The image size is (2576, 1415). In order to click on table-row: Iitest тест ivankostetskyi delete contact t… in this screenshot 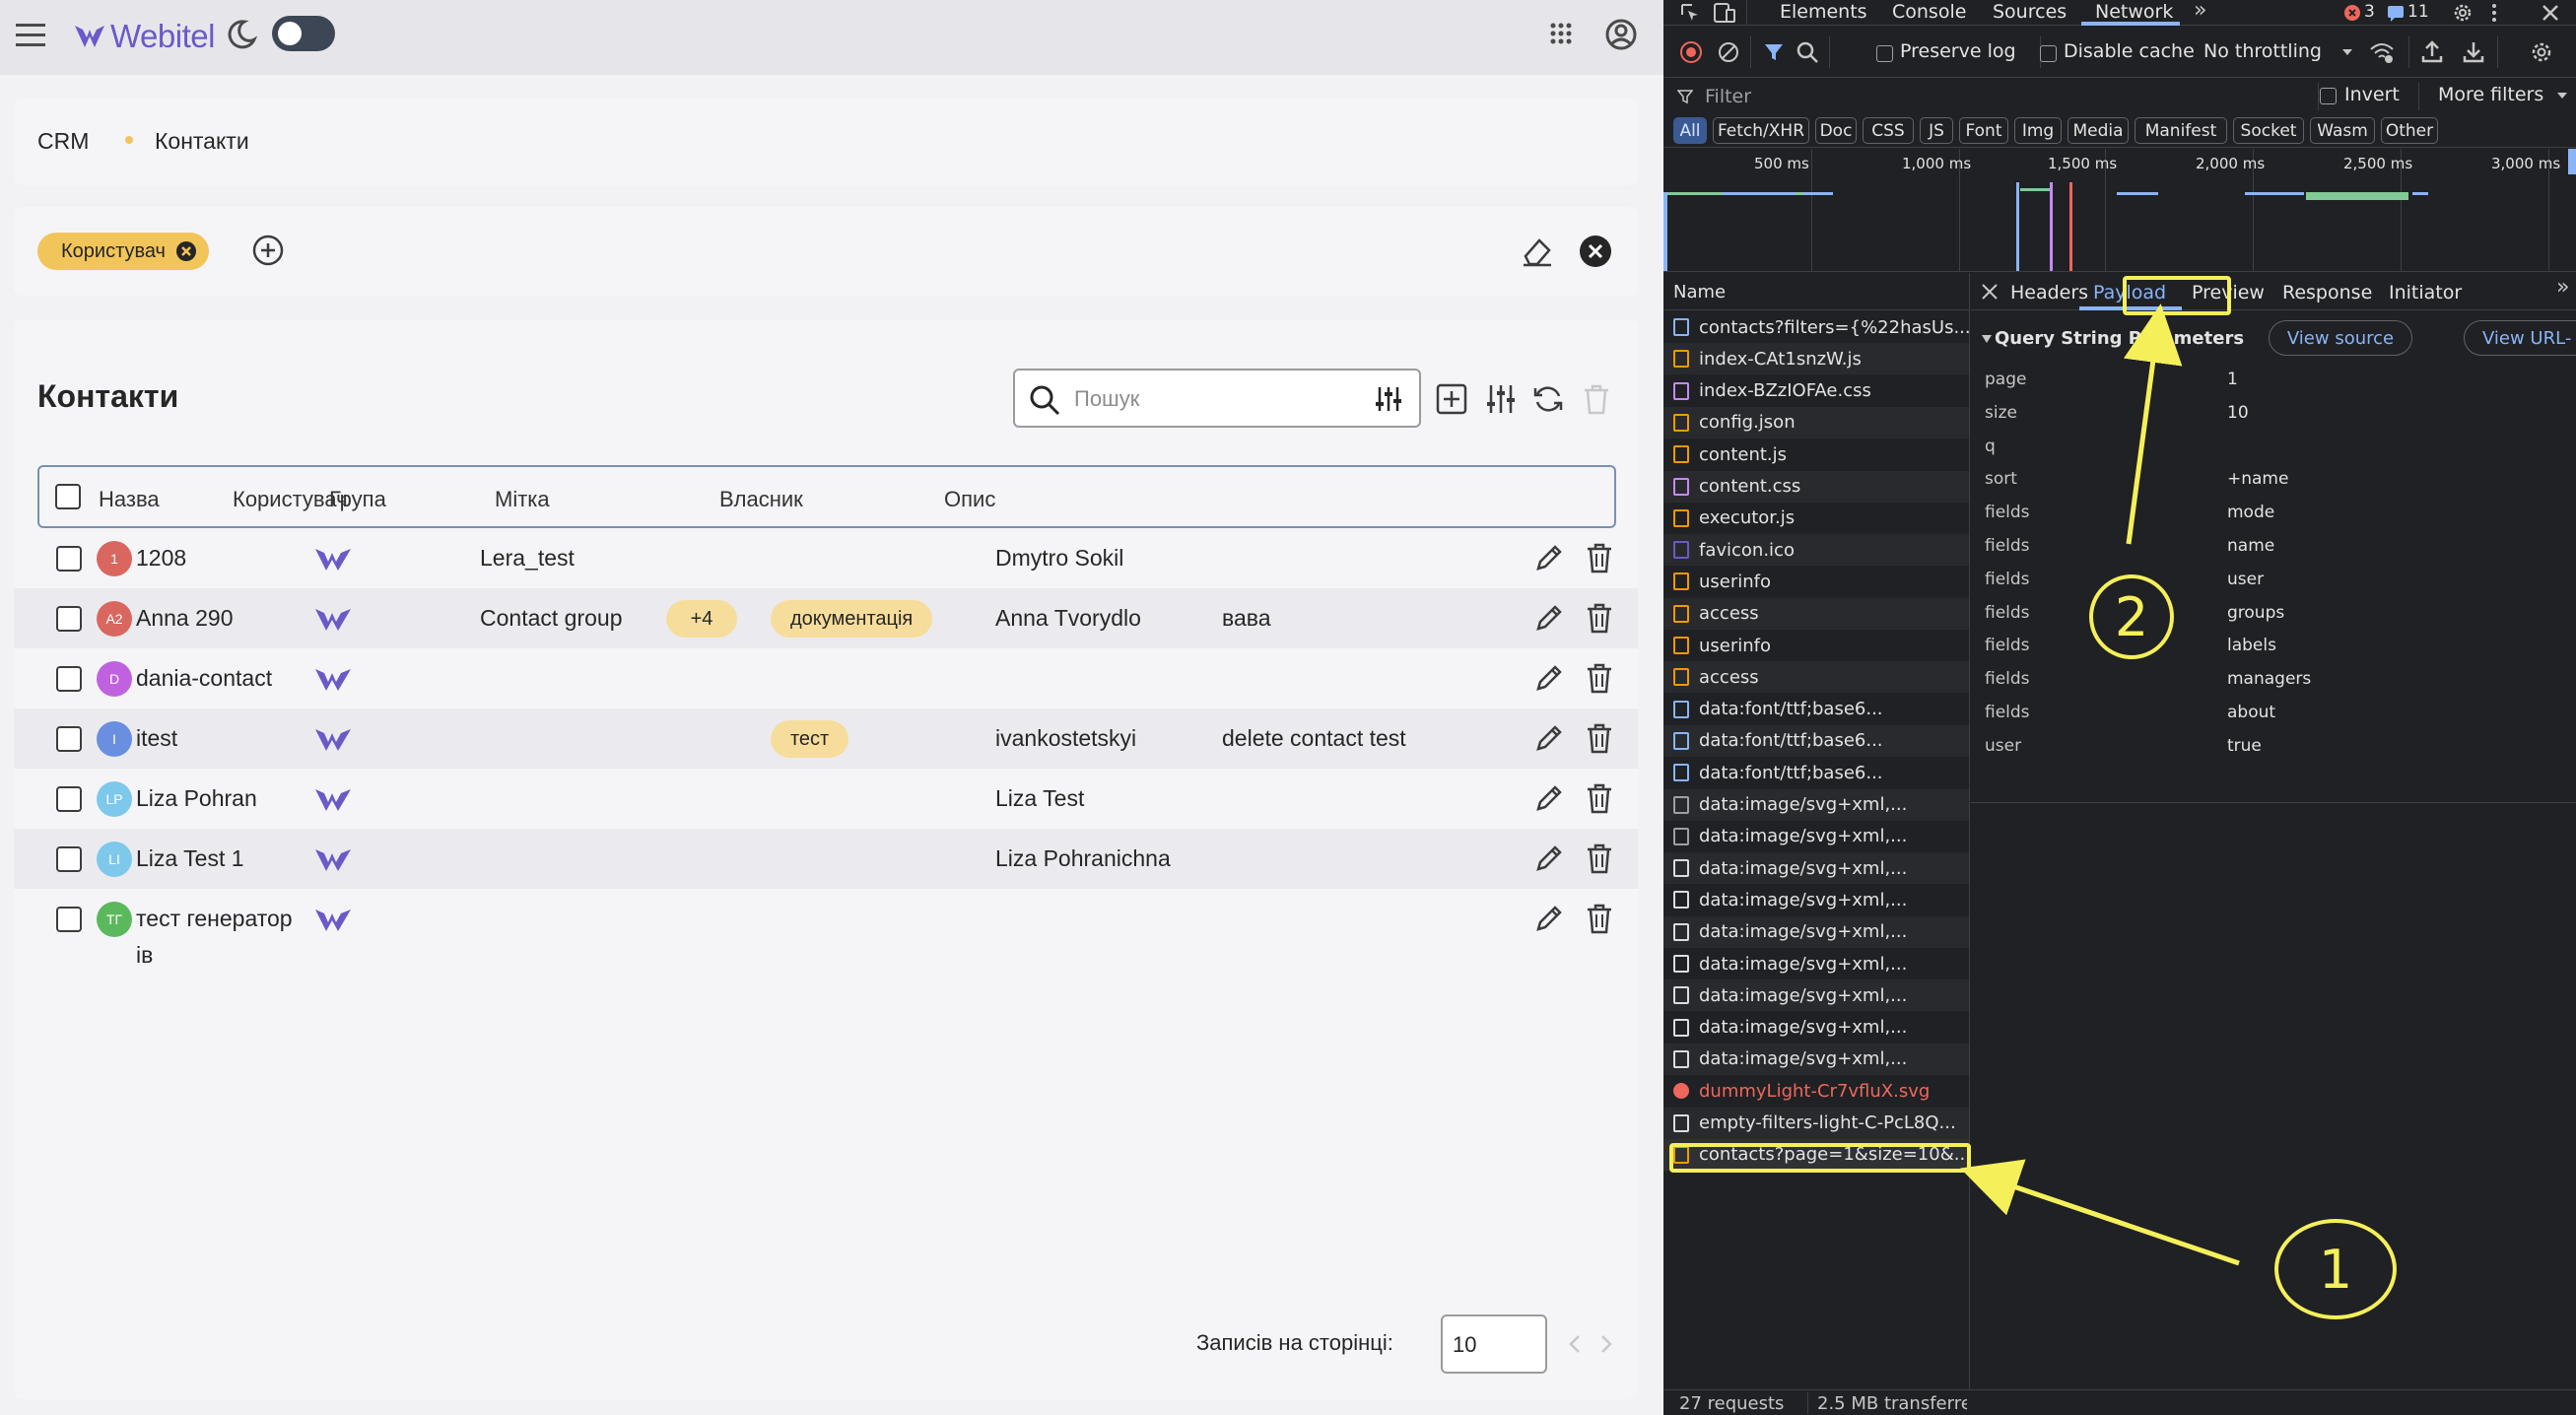, I will do `click(826, 739)`.